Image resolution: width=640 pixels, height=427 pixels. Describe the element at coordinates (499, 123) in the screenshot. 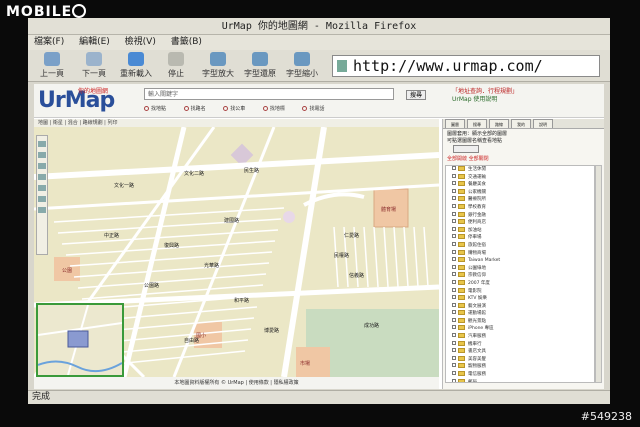

I see `tab-route: 路線` at that location.